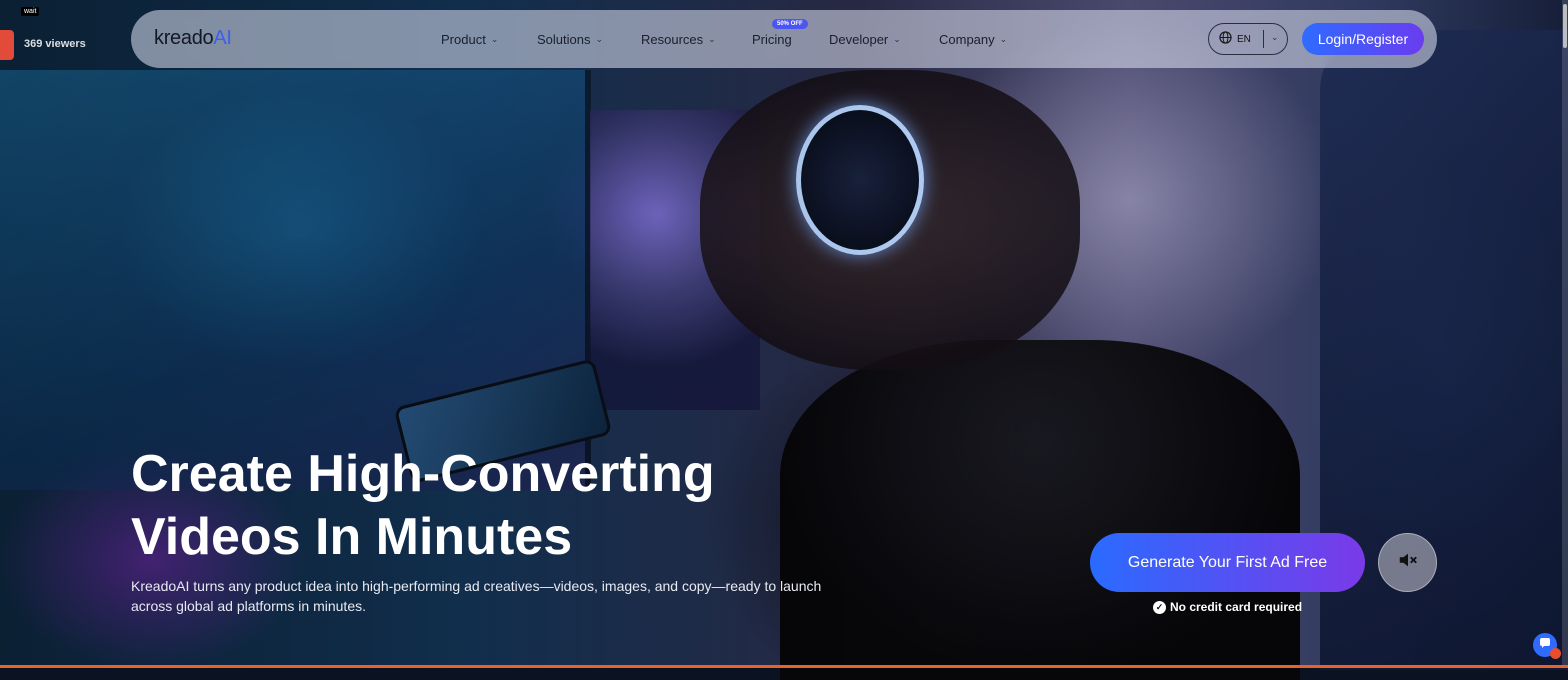  Describe the element at coordinates (30, 11) in the screenshot. I see `wait-tag: wait` at that location.